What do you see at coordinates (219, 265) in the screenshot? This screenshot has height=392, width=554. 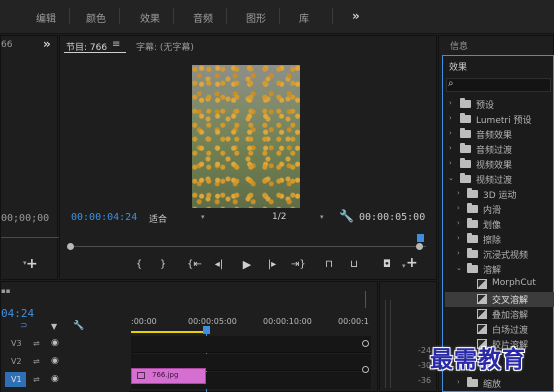 I see `step-back-icon: ◂|` at bounding box center [219, 265].